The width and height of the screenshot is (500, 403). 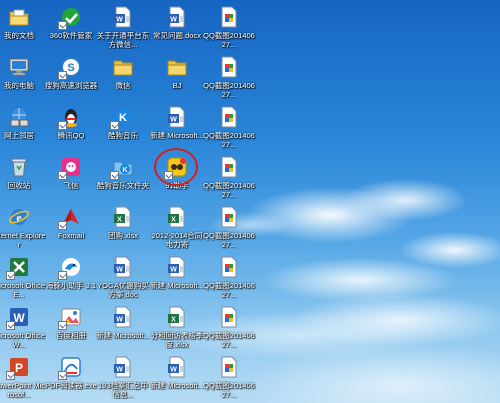 What do you see at coordinates (23, 240) in the screenshot?
I see `desktop-icon-label: Internet Explorer` at bounding box center [23, 240].